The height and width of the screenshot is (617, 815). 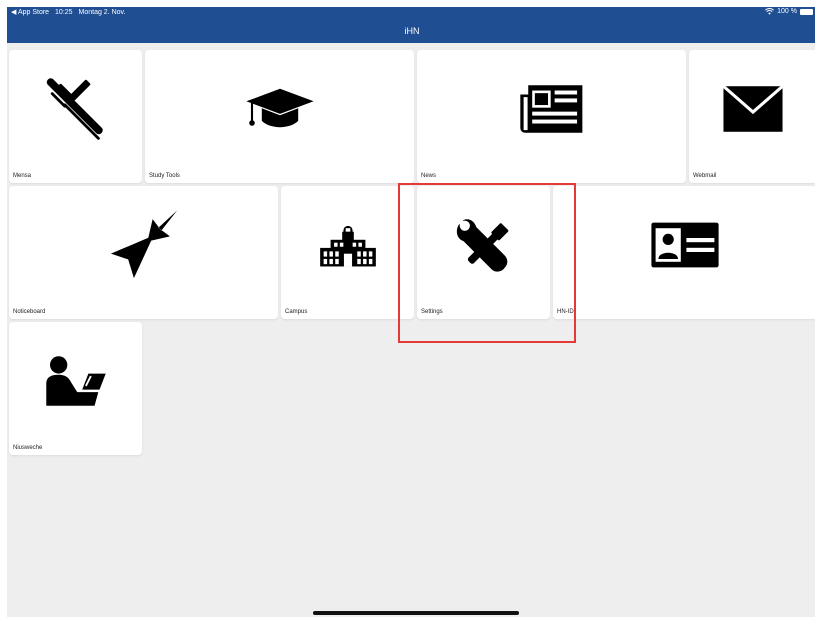 What do you see at coordinates (296, 312) in the screenshot?
I see `tile-label: Campus` at bounding box center [296, 312].